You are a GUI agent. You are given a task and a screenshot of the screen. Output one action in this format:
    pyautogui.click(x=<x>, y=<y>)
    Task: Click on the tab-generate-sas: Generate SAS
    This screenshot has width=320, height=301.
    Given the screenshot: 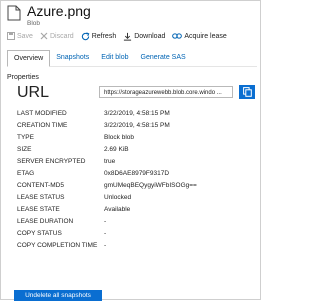 What is the action you would take?
    pyautogui.click(x=163, y=57)
    